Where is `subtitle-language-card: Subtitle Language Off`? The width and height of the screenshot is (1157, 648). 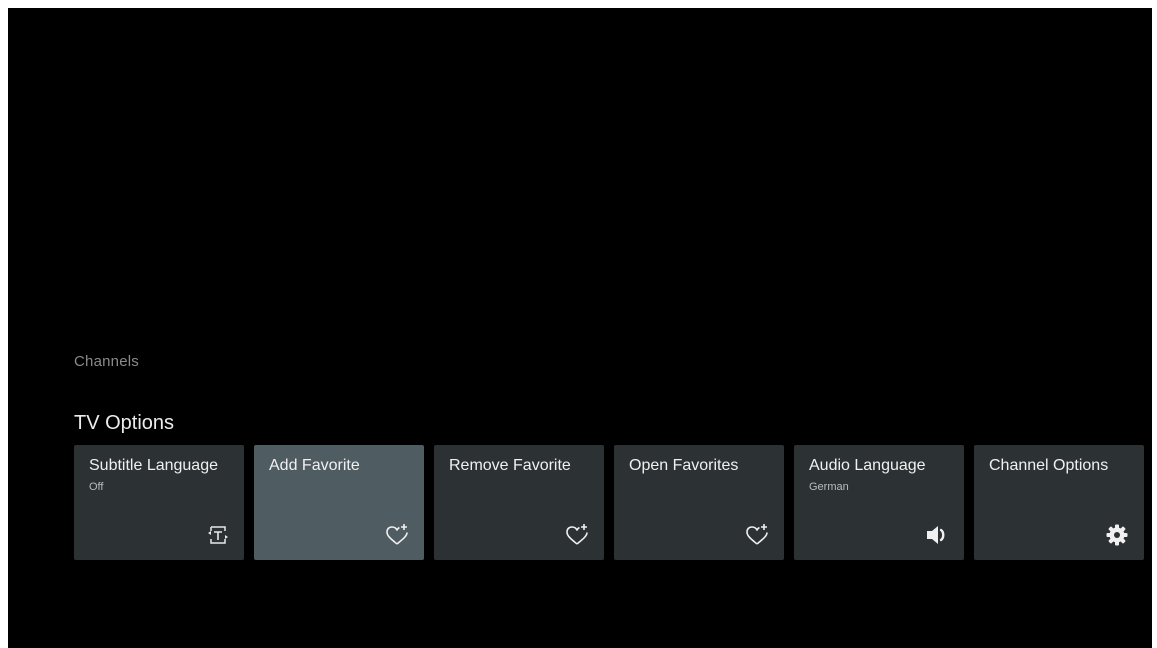
subtitle-language-card: Subtitle Language Off is located at coordinates (159, 502).